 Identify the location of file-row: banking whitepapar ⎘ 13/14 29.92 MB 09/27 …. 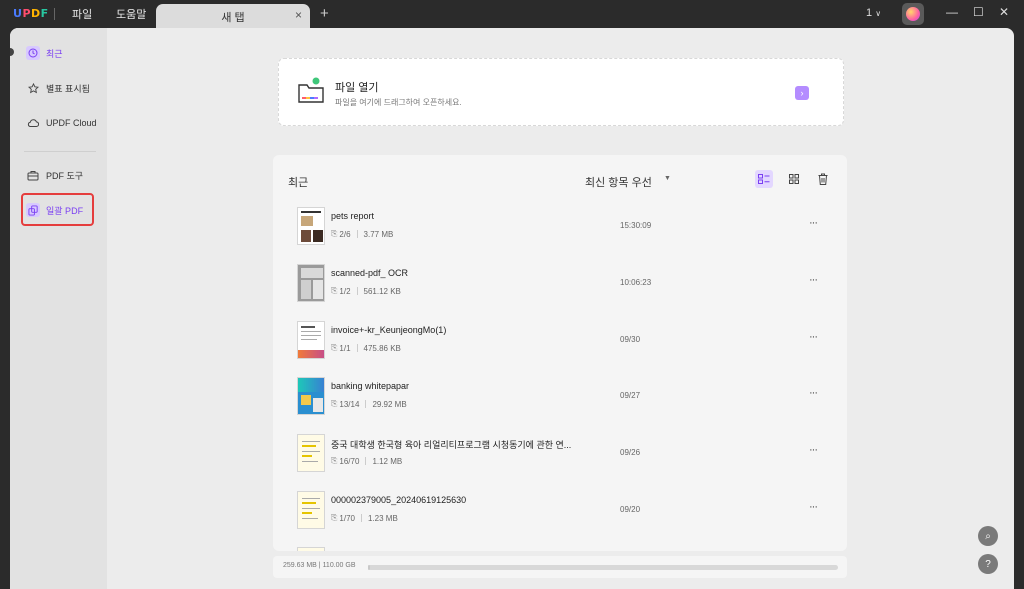
(560, 405).